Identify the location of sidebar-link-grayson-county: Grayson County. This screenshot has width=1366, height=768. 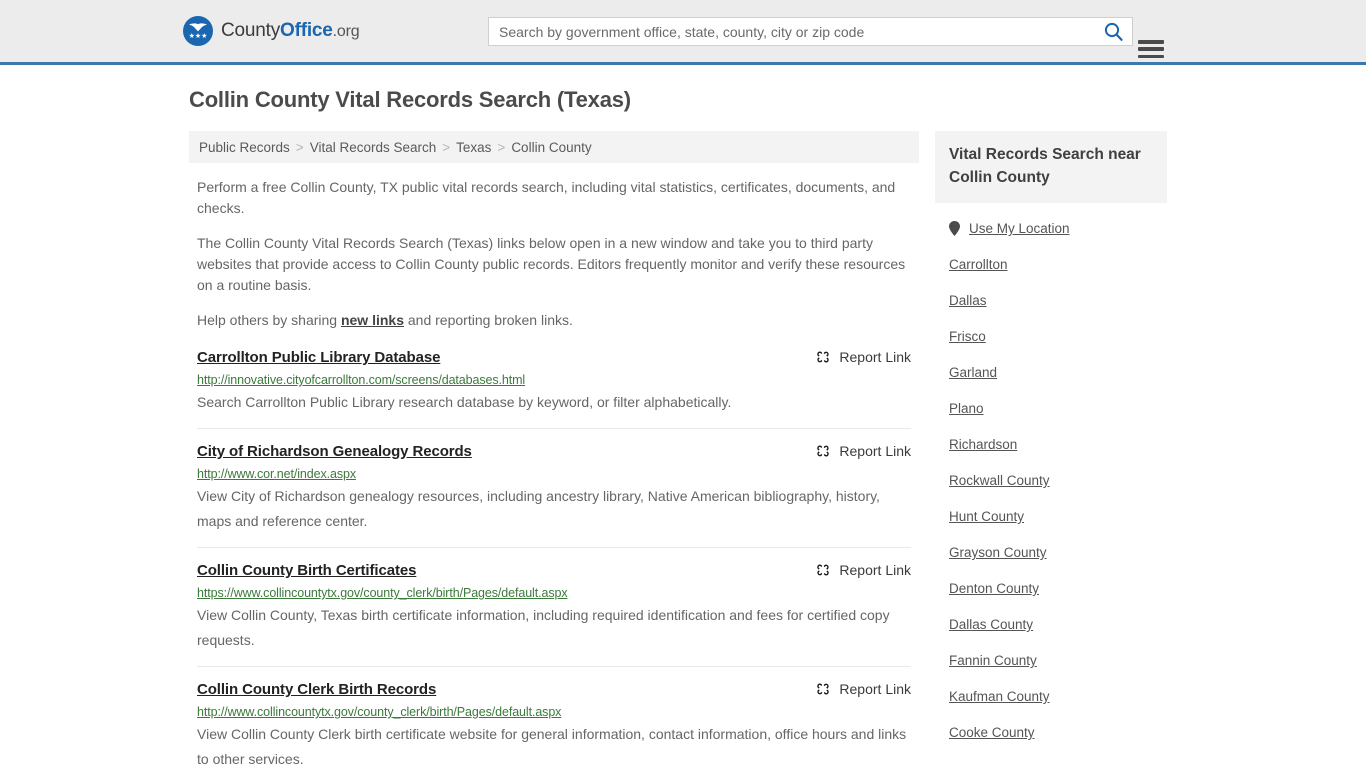
(1051, 552).